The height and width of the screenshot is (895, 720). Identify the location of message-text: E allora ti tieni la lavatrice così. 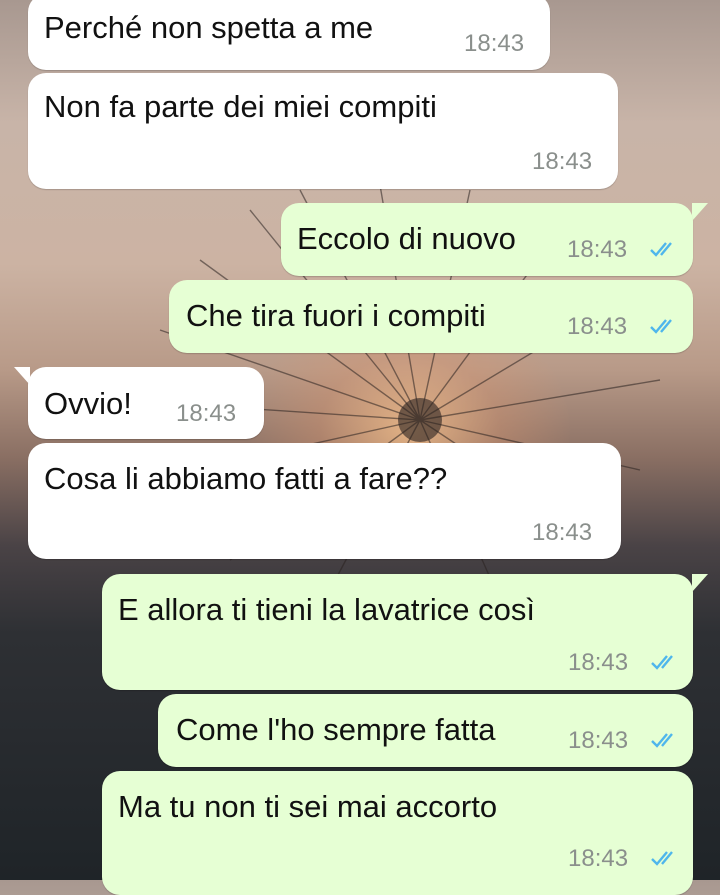
(326, 609).